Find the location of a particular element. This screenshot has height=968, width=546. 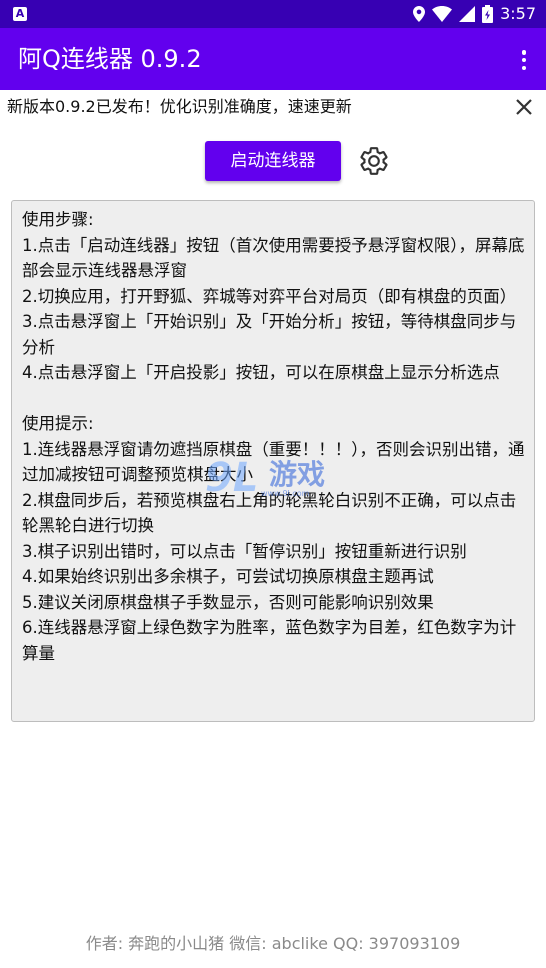

status-icons: 3:57 is located at coordinates (474, 14).